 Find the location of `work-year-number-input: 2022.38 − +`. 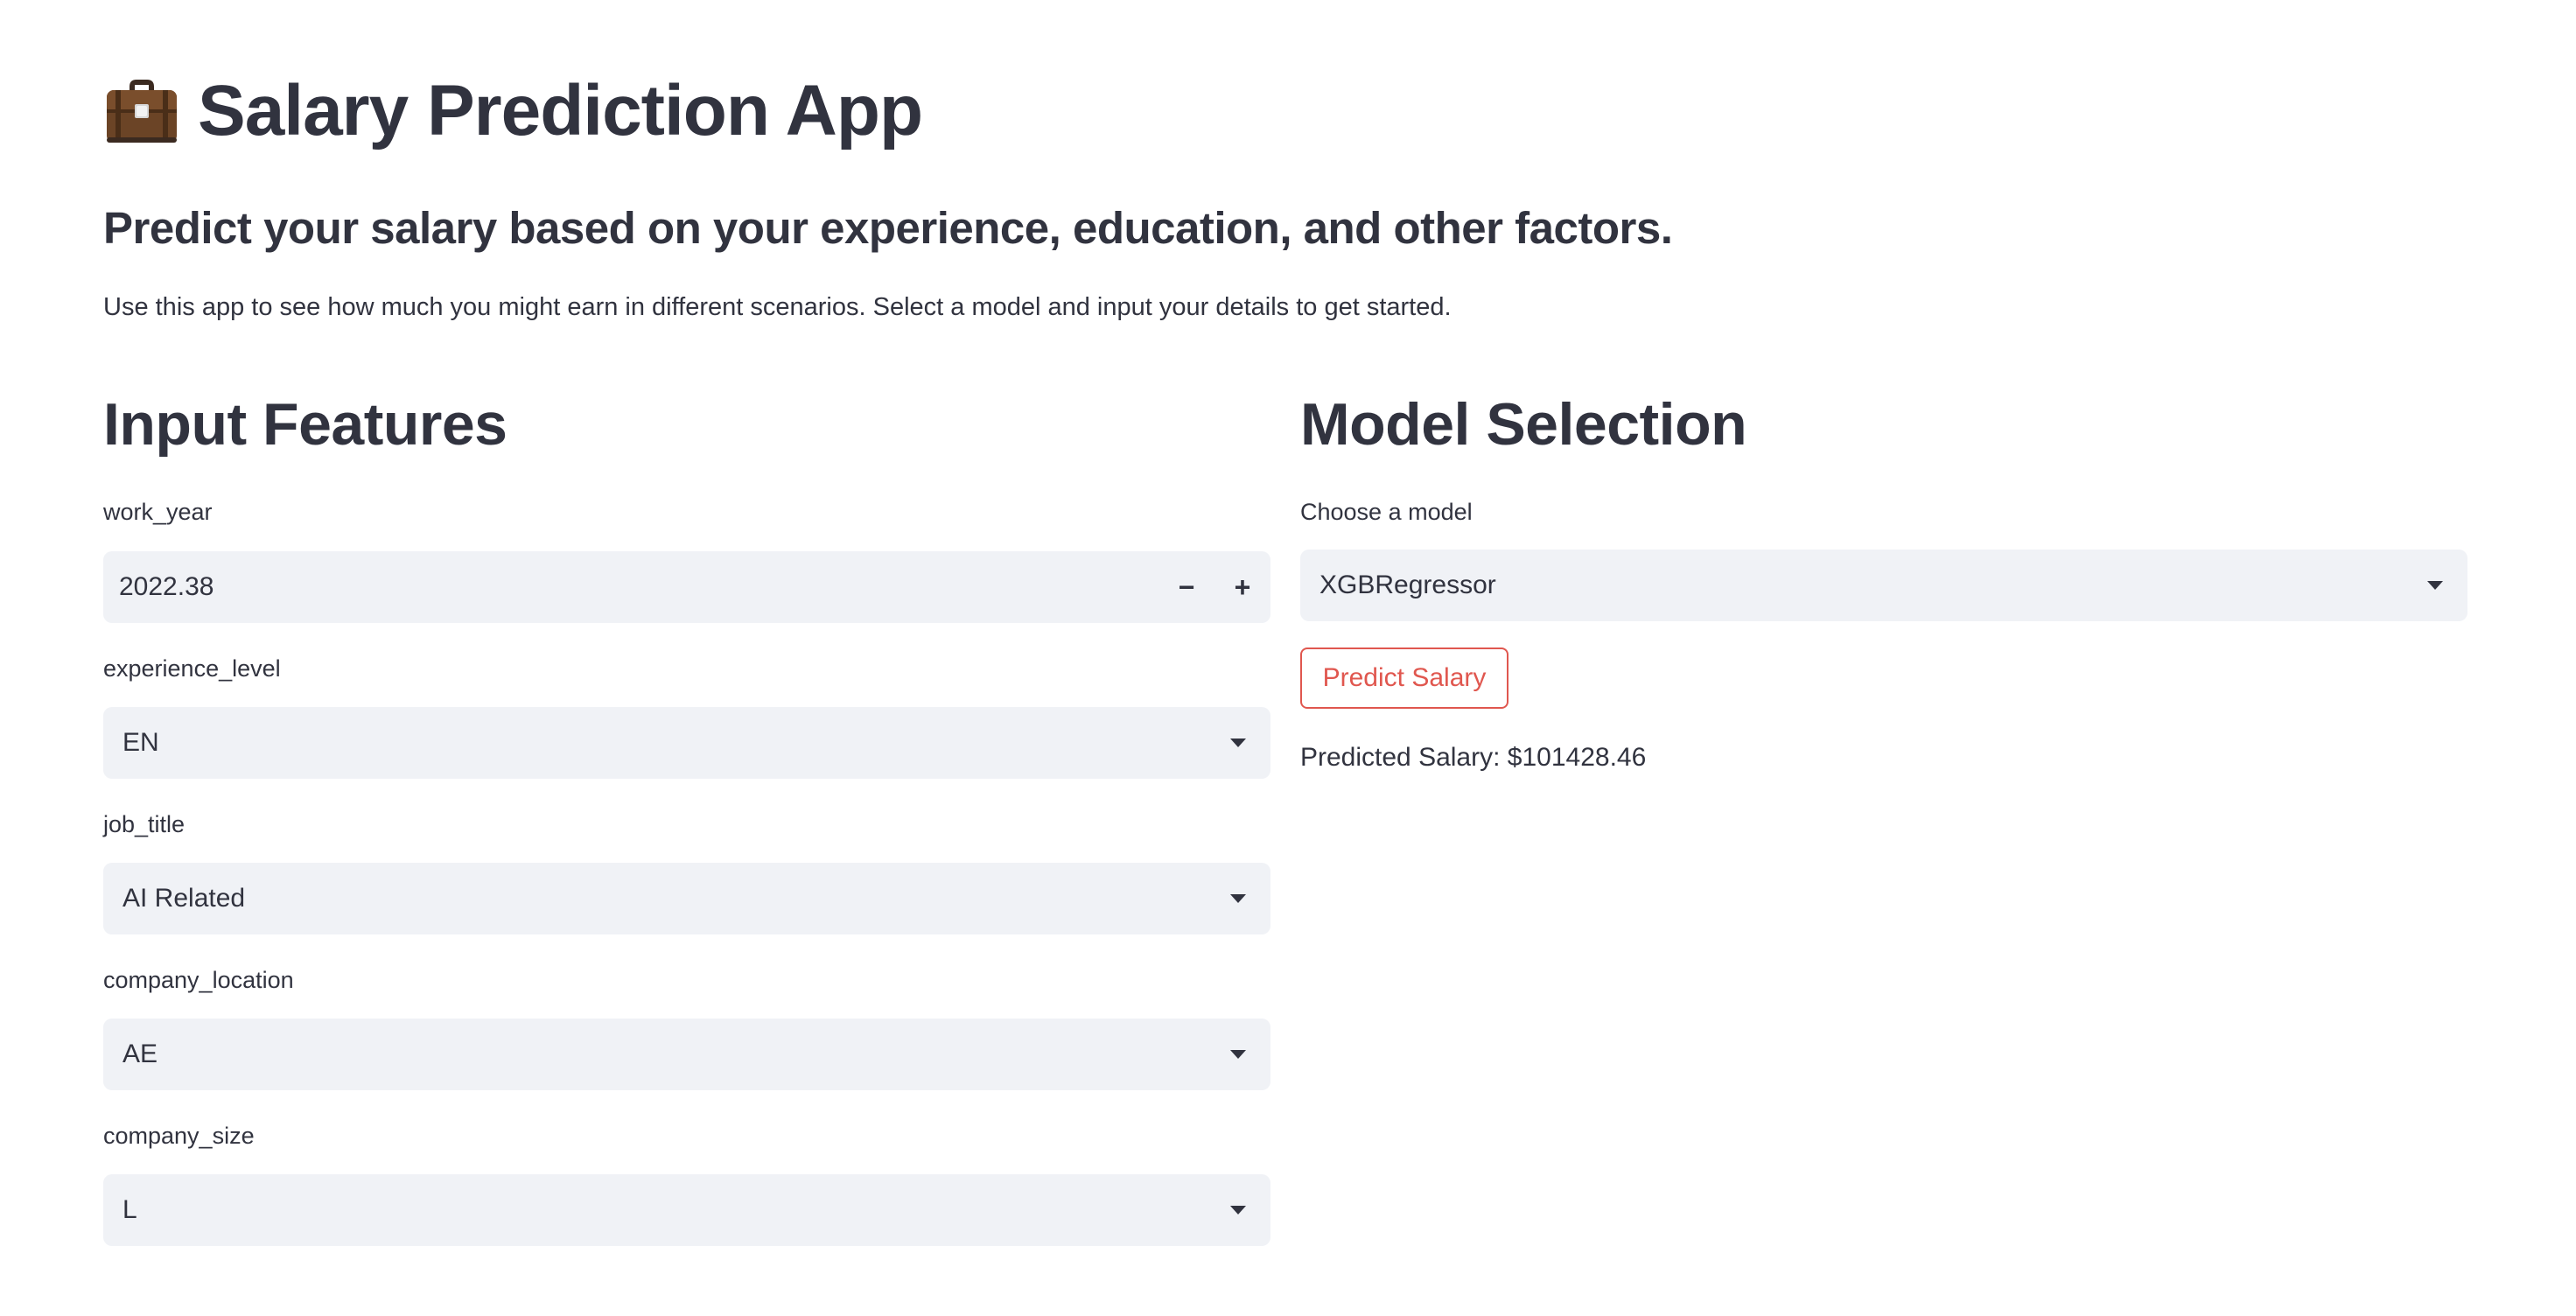

work-year-number-input: 2022.38 − + is located at coordinates (686, 587).